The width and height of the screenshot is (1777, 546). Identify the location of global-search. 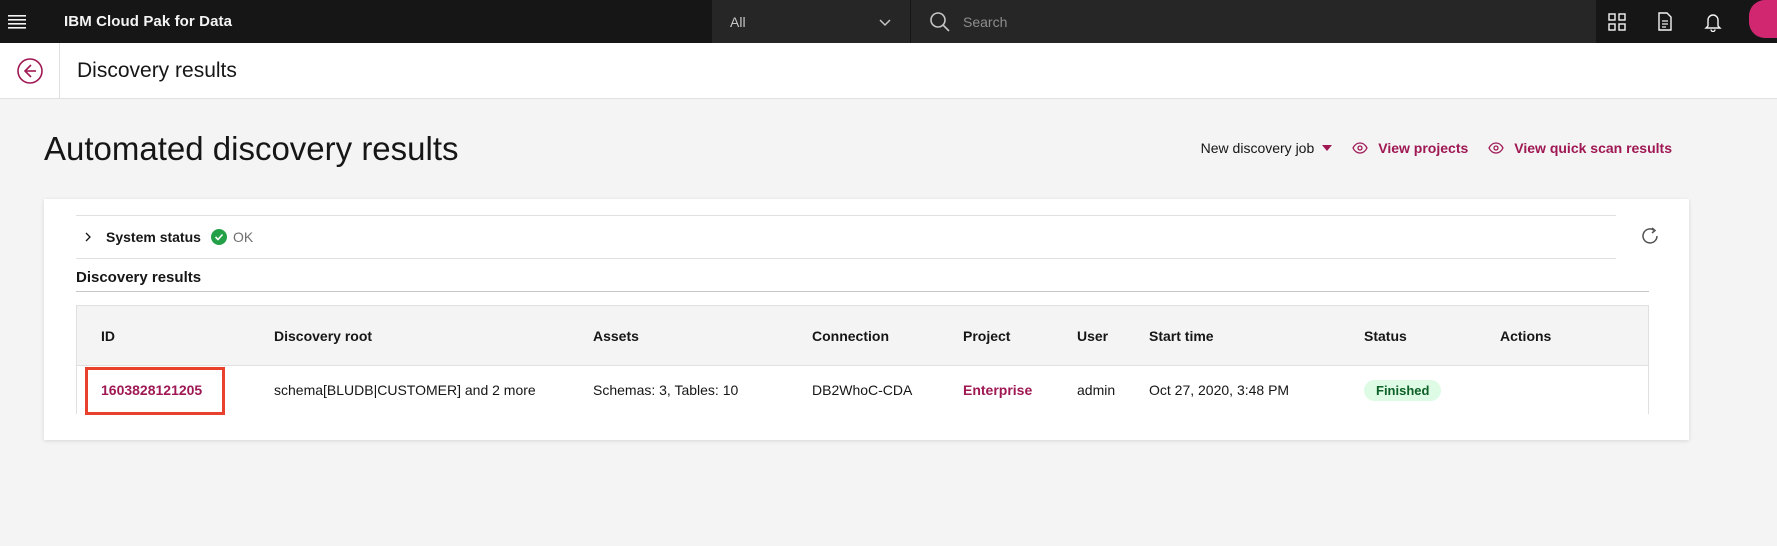
(1253, 21).